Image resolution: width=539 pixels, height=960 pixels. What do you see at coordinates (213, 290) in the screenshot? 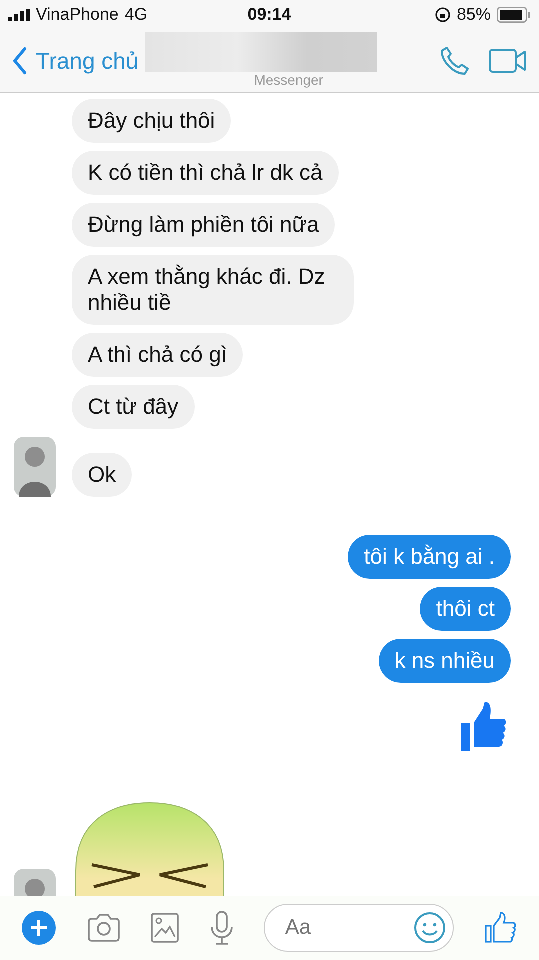
I see `message-bubble: A xem thằng khác đi. Dz nhiều tiề` at bounding box center [213, 290].